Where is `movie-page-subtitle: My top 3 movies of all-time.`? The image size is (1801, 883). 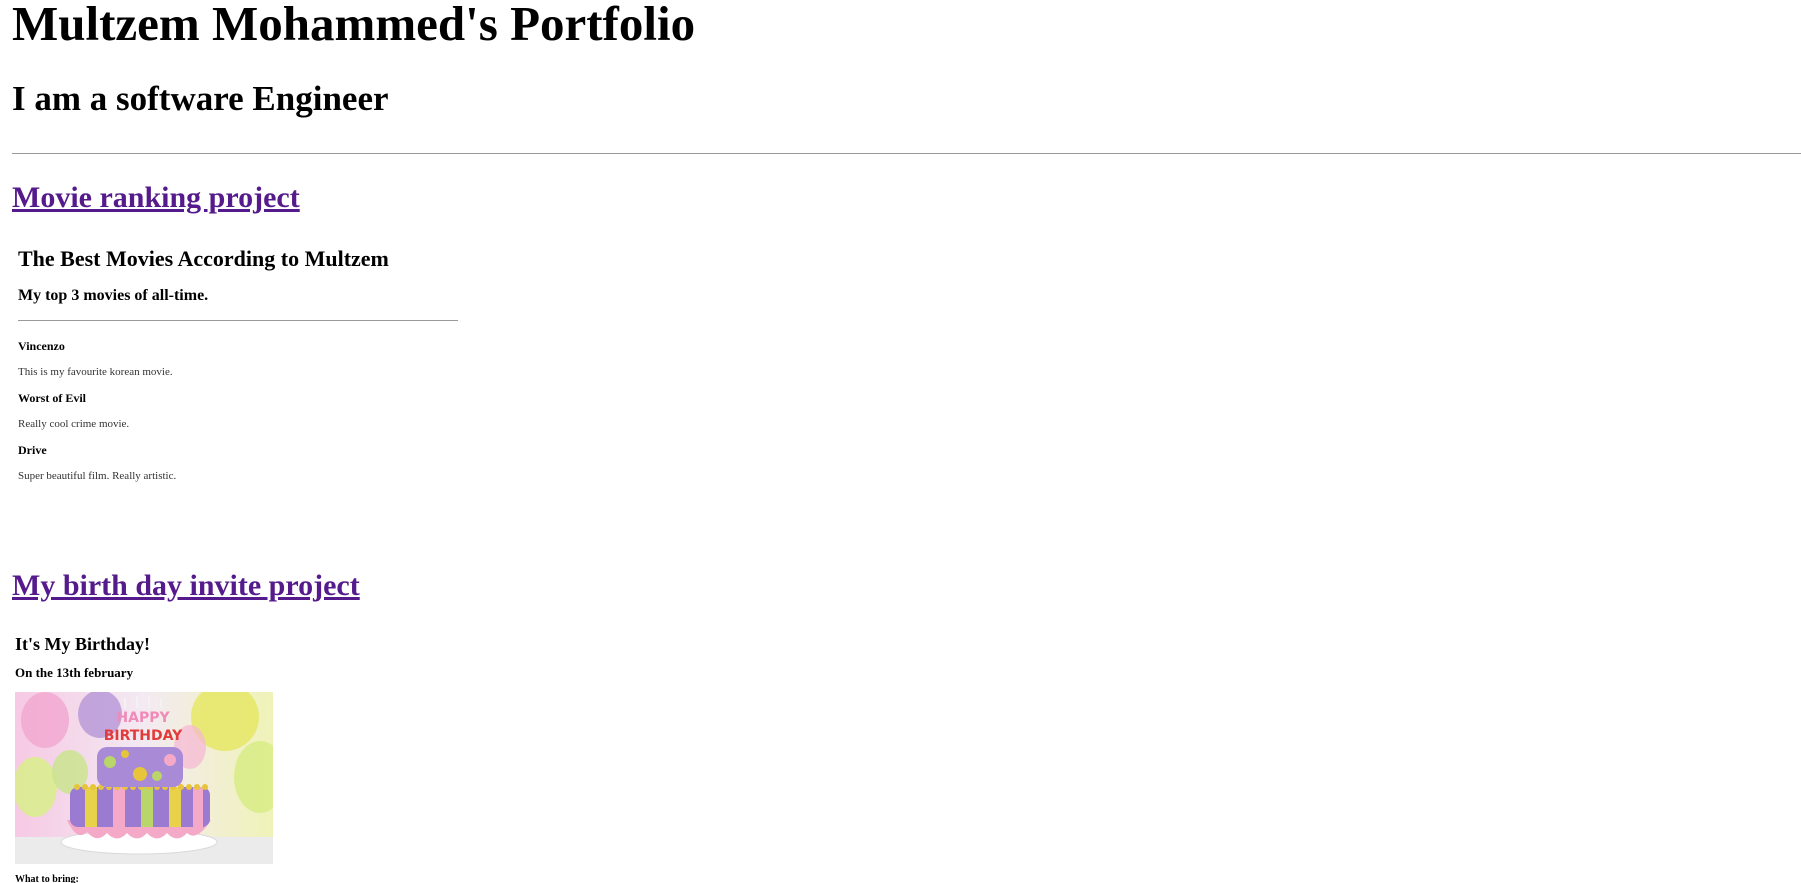 movie-page-subtitle: My top 3 movies of all-time. is located at coordinates (113, 295).